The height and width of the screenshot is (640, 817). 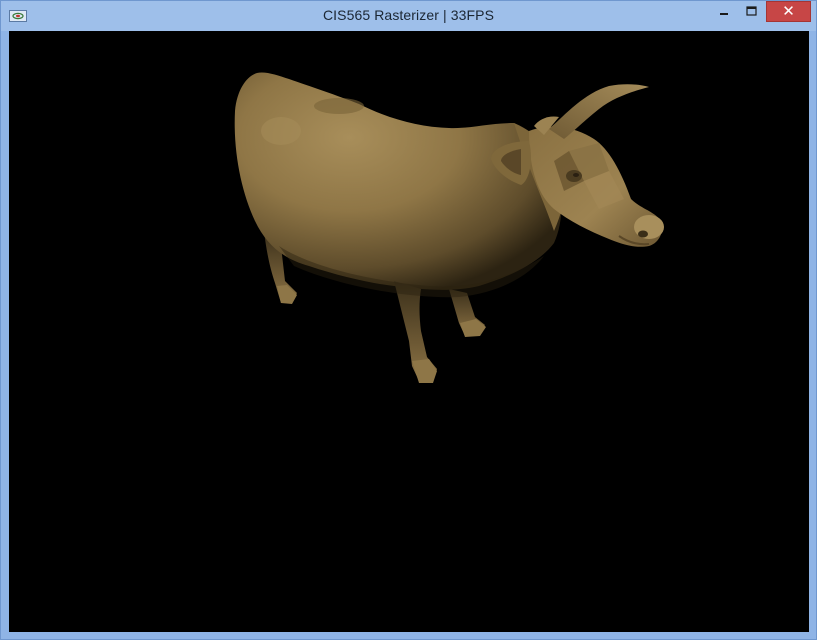 I want to click on close-icon: ✕, so click(x=788, y=11).